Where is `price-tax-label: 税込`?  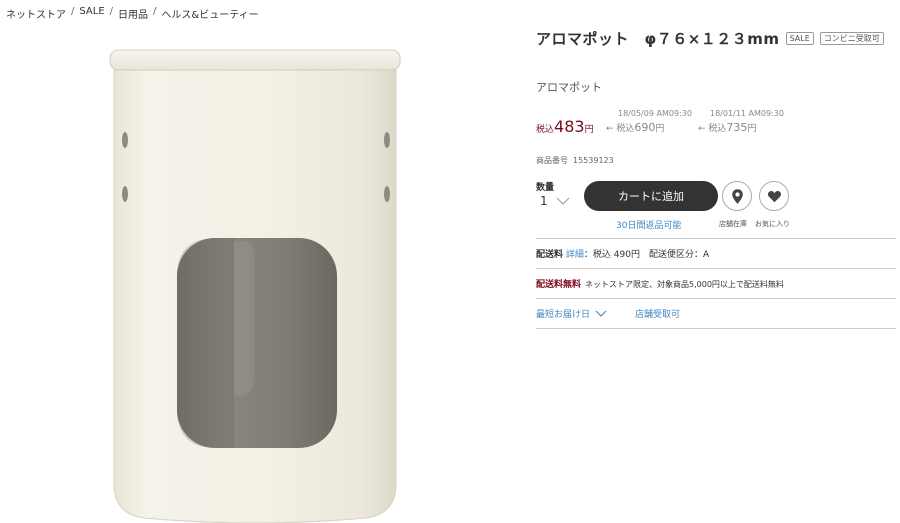
price-tax-label: 税込 is located at coordinates (545, 130).